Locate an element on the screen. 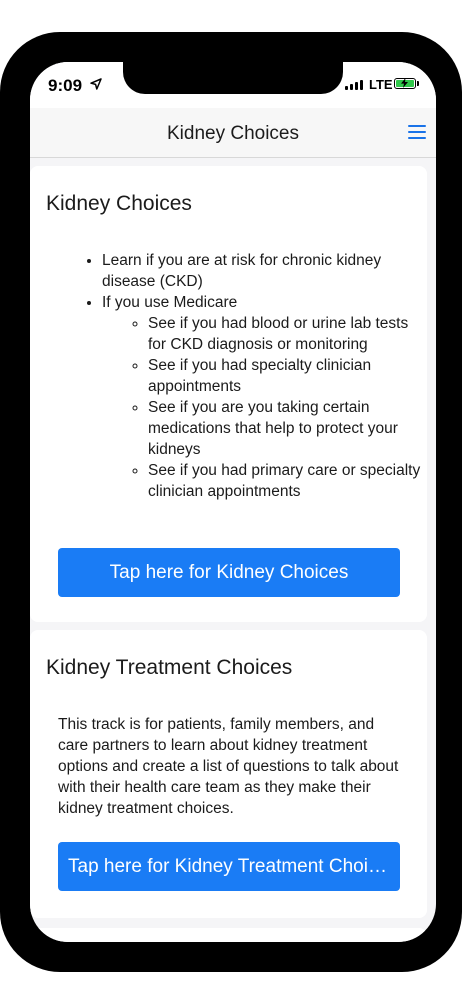  network-type: LTE is located at coordinates (381, 84).